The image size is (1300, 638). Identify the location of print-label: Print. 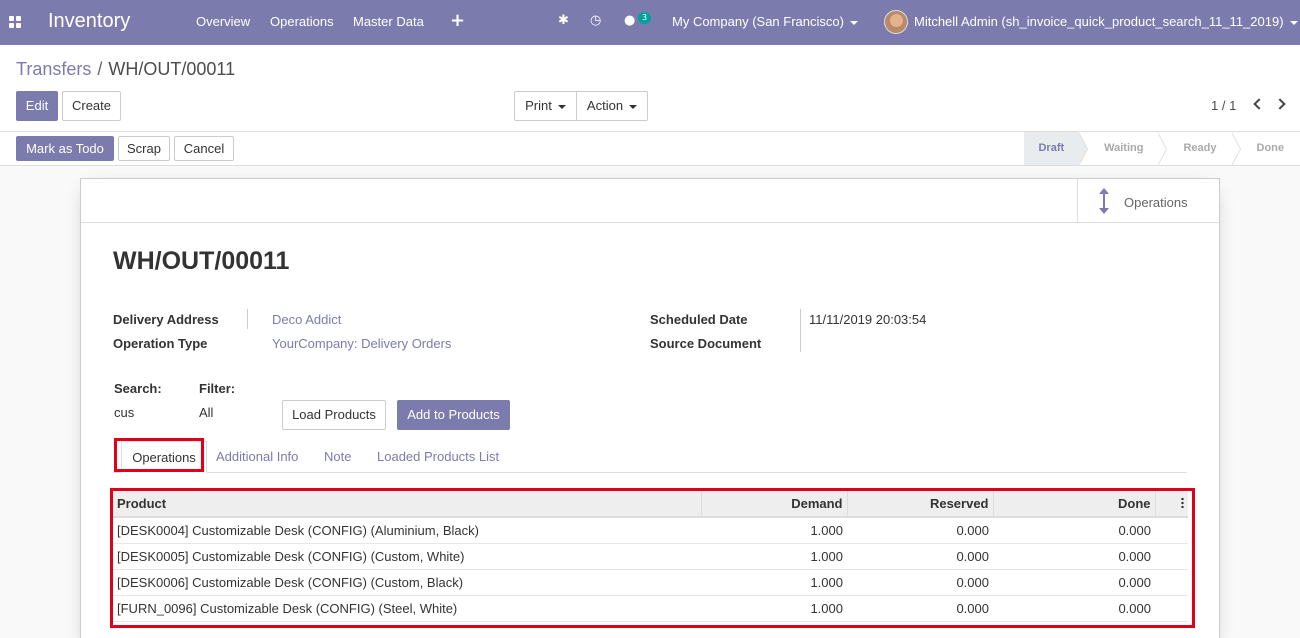
(538, 105).